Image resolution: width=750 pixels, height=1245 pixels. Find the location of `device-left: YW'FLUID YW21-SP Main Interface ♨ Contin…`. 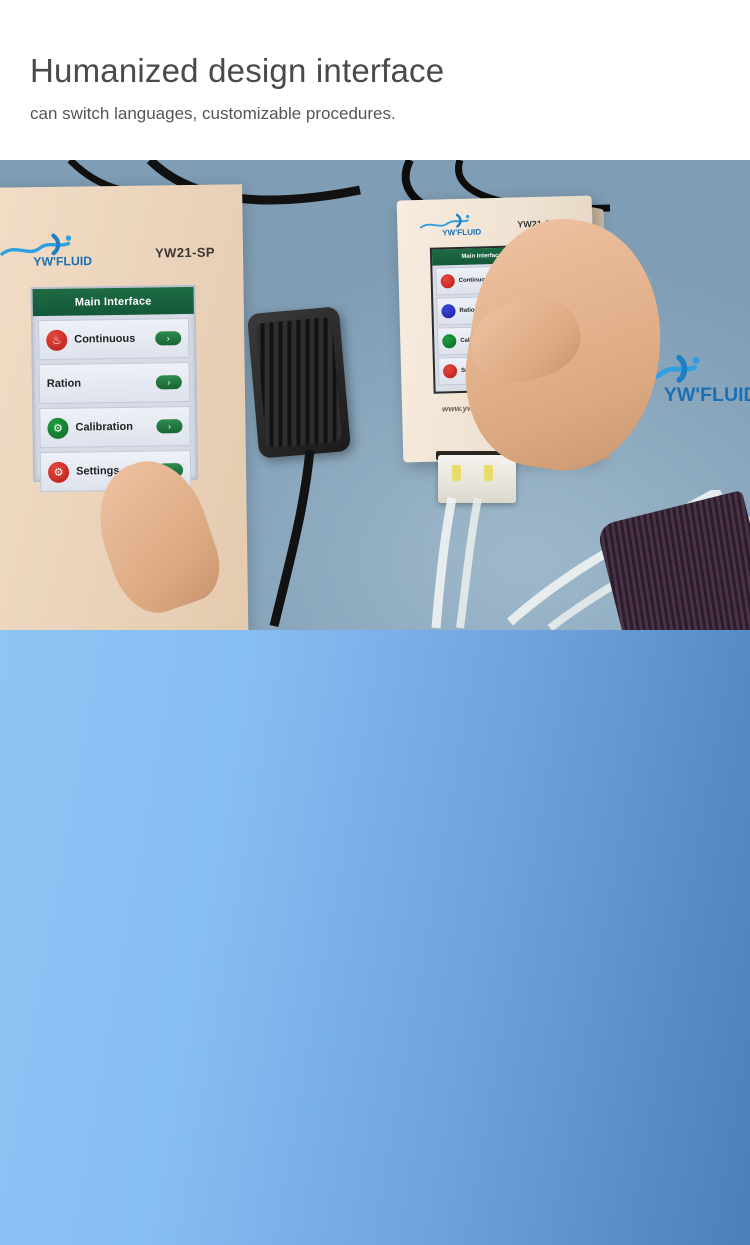

device-left: YW'FLUID YW21-SP Main Interface ♨ Contin… is located at coordinates (125, 407).